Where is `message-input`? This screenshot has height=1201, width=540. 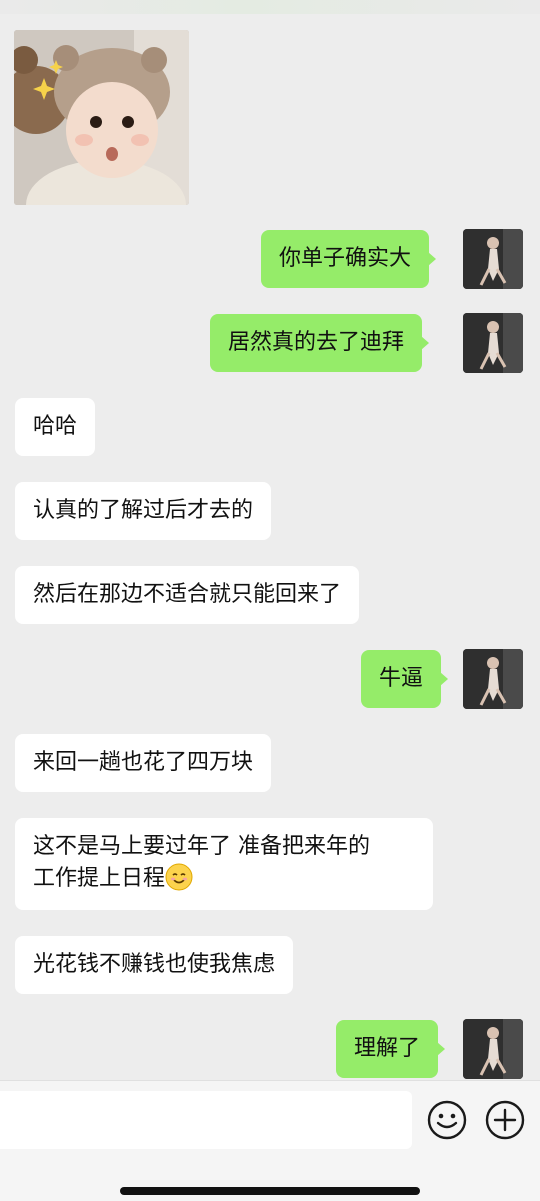 message-input is located at coordinates (206, 1120).